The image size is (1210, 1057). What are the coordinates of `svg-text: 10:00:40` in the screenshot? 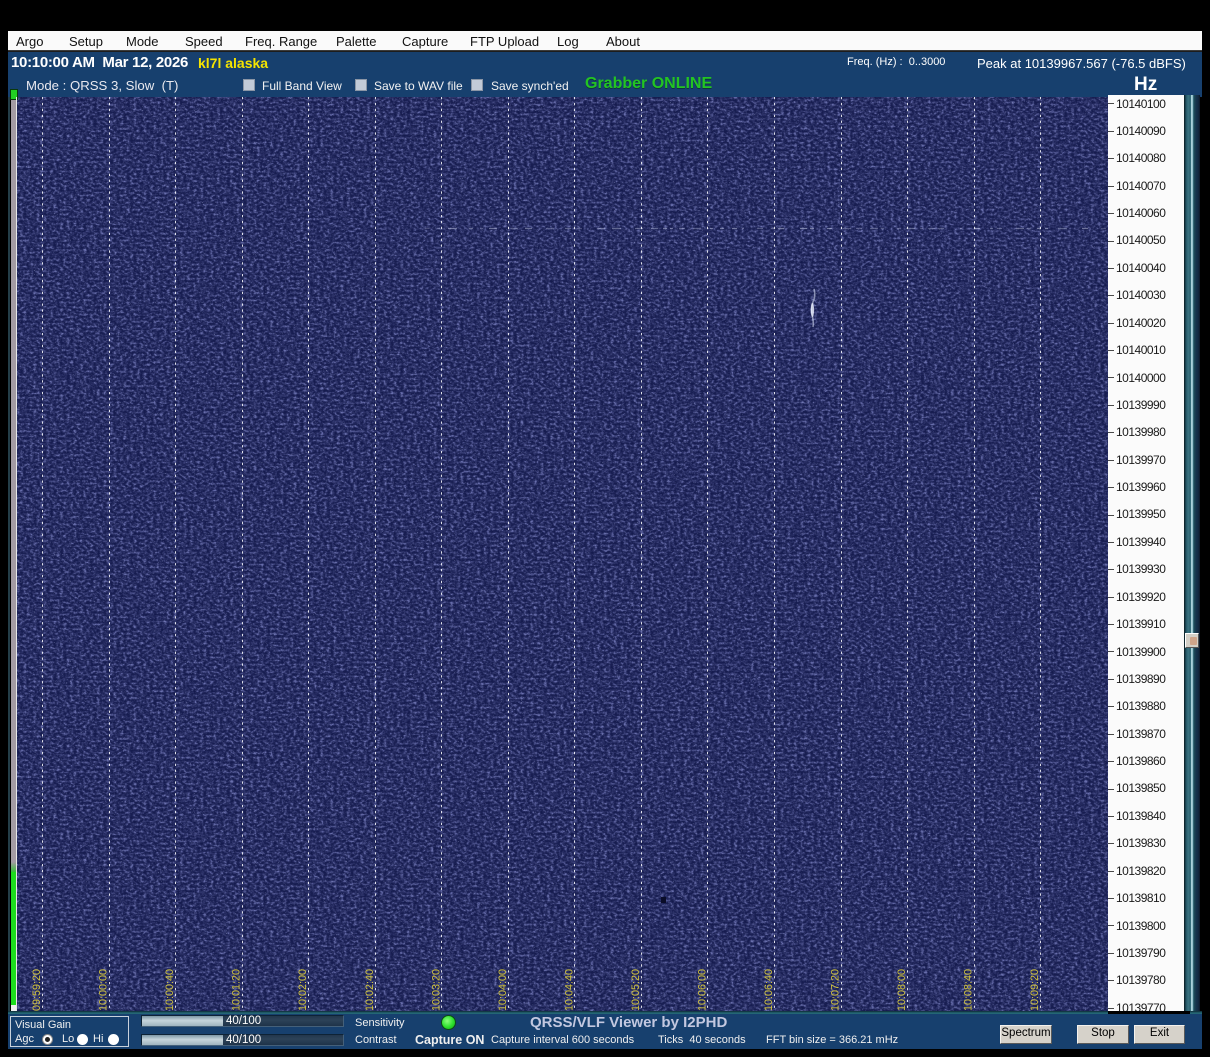 It's located at (170, 990).